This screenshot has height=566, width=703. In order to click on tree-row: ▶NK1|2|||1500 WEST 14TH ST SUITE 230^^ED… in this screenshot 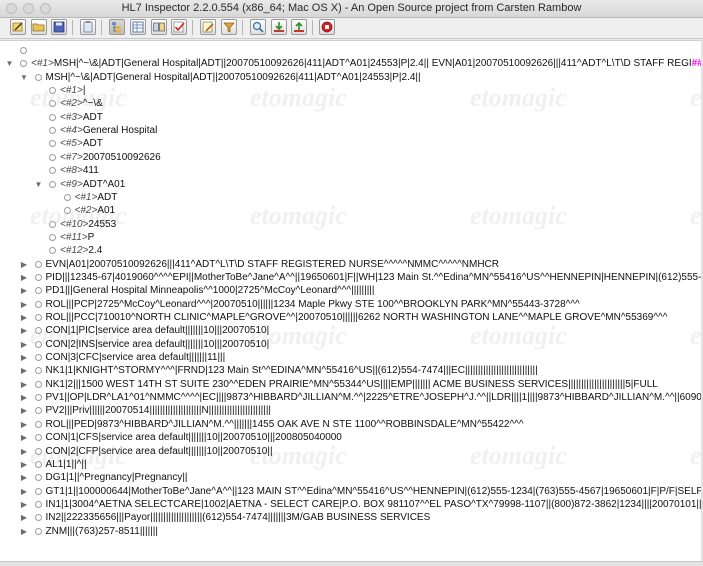, I will do `click(351, 384)`.